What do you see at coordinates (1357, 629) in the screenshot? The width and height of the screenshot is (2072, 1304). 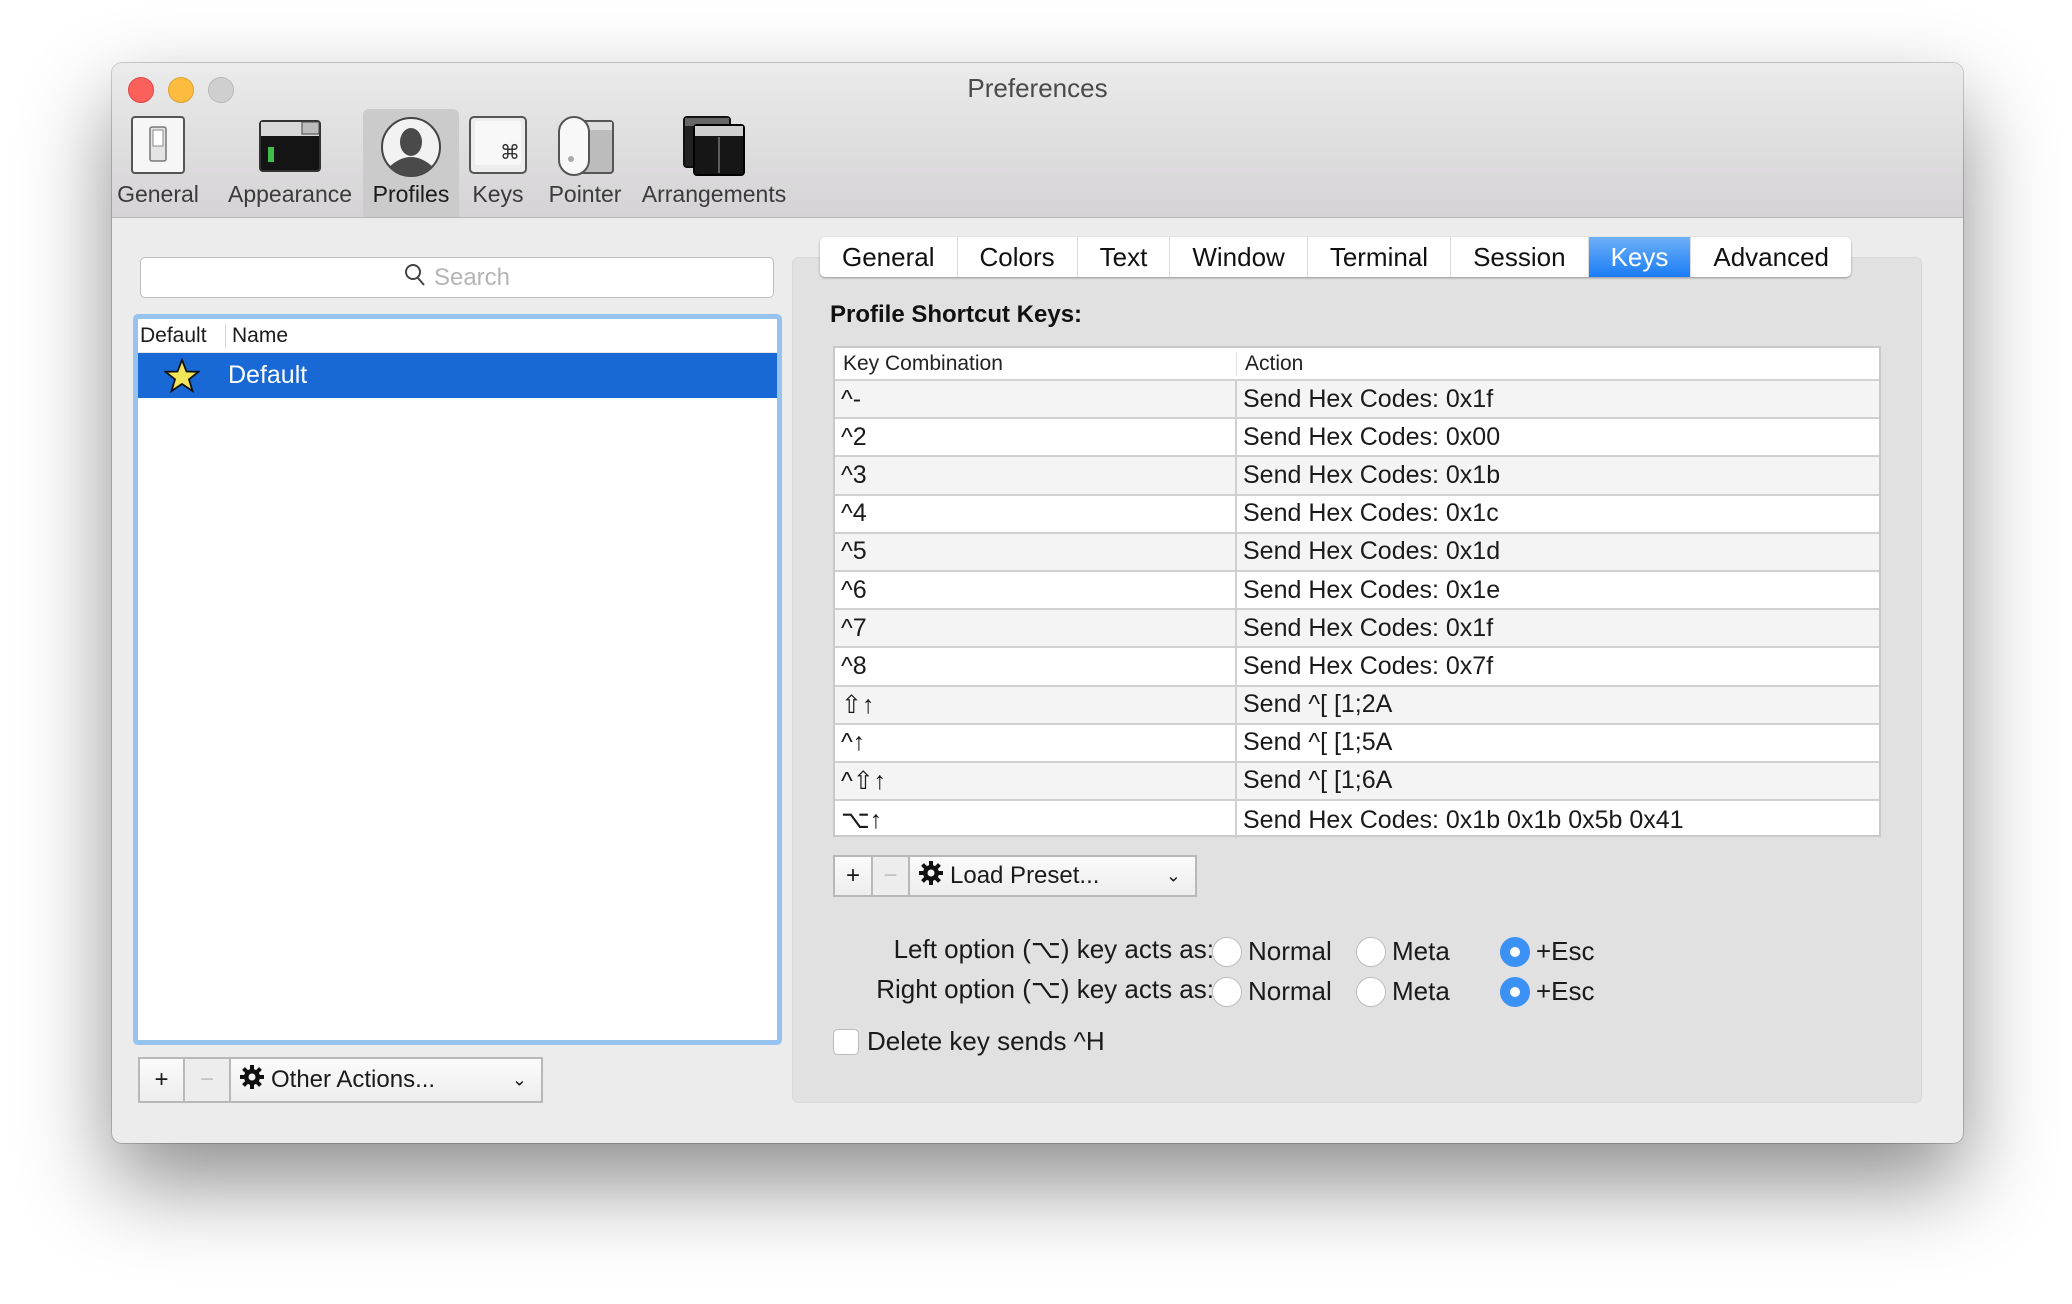 I see `table-row: ^7 Send Hex Codes: 0x1f` at bounding box center [1357, 629].